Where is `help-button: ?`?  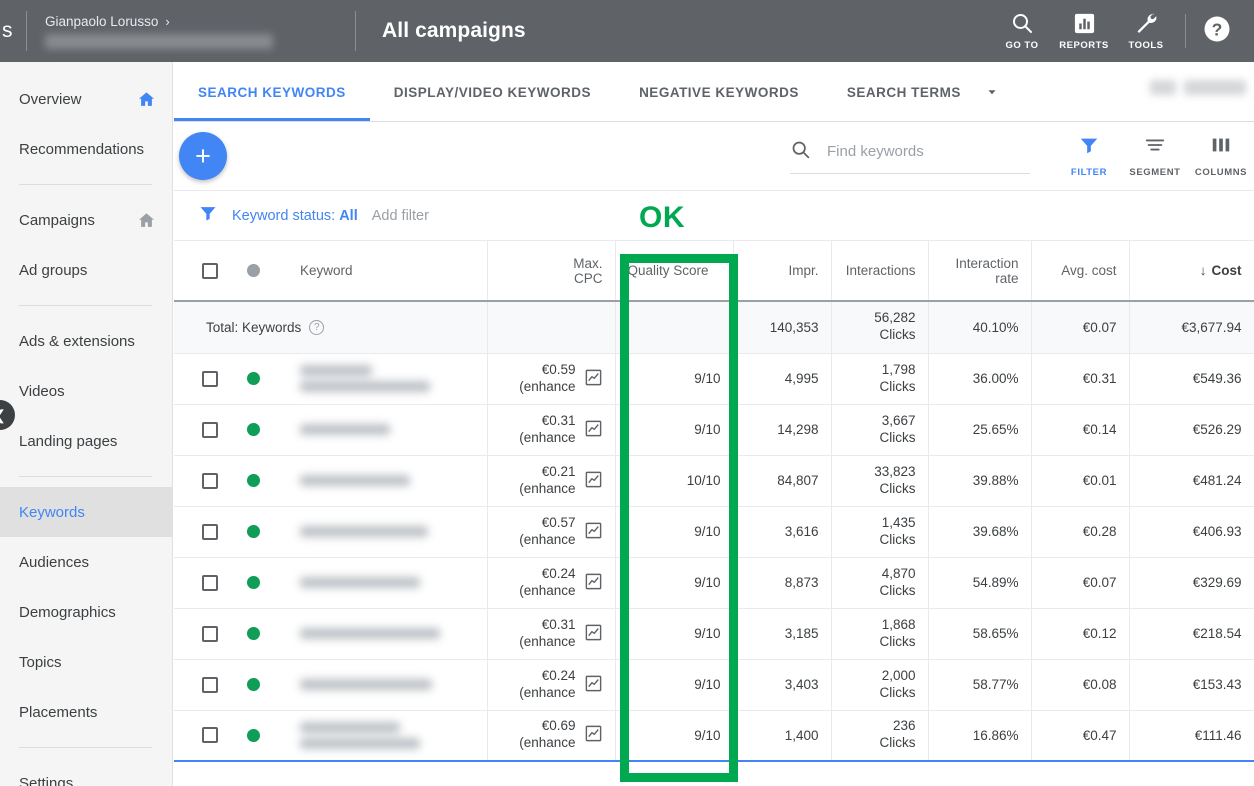 help-button: ? is located at coordinates (1217, 31).